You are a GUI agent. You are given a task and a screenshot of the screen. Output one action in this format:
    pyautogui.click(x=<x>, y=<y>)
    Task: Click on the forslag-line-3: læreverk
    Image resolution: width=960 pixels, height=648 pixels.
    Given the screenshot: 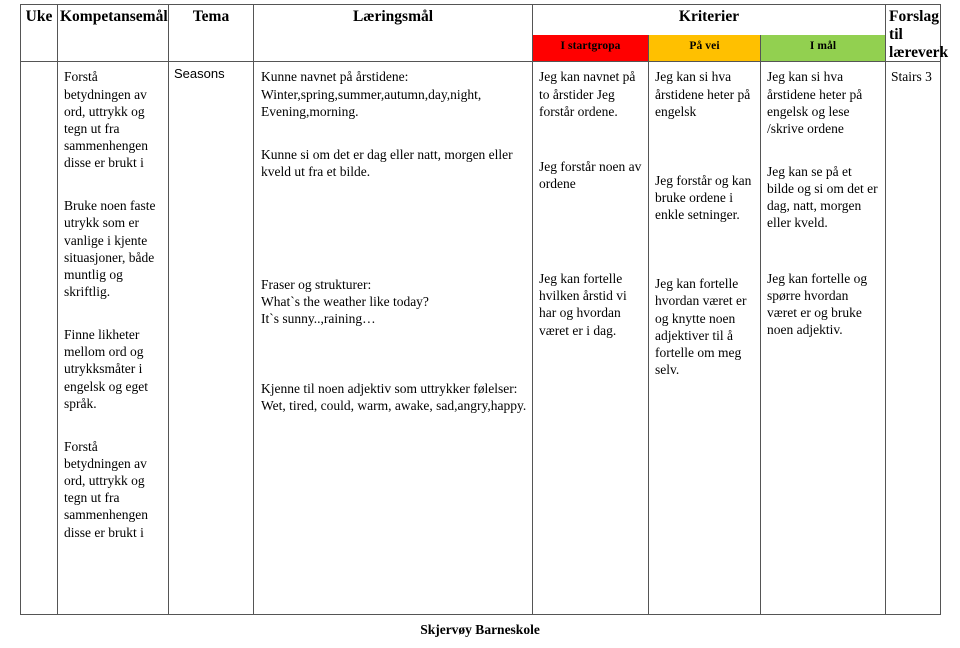 What is the action you would take?
    pyautogui.click(x=919, y=52)
    